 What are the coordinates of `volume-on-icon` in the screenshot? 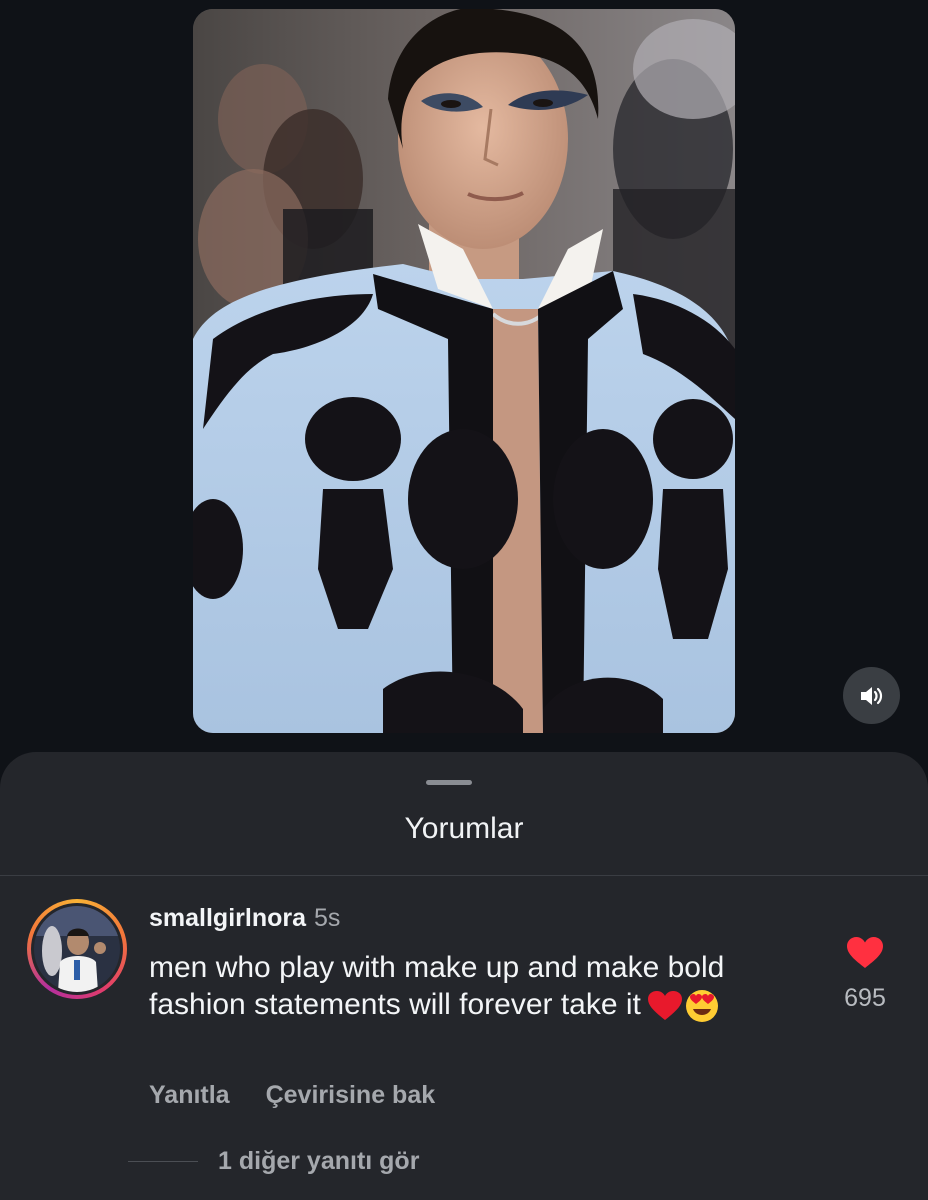 It's located at (871, 695).